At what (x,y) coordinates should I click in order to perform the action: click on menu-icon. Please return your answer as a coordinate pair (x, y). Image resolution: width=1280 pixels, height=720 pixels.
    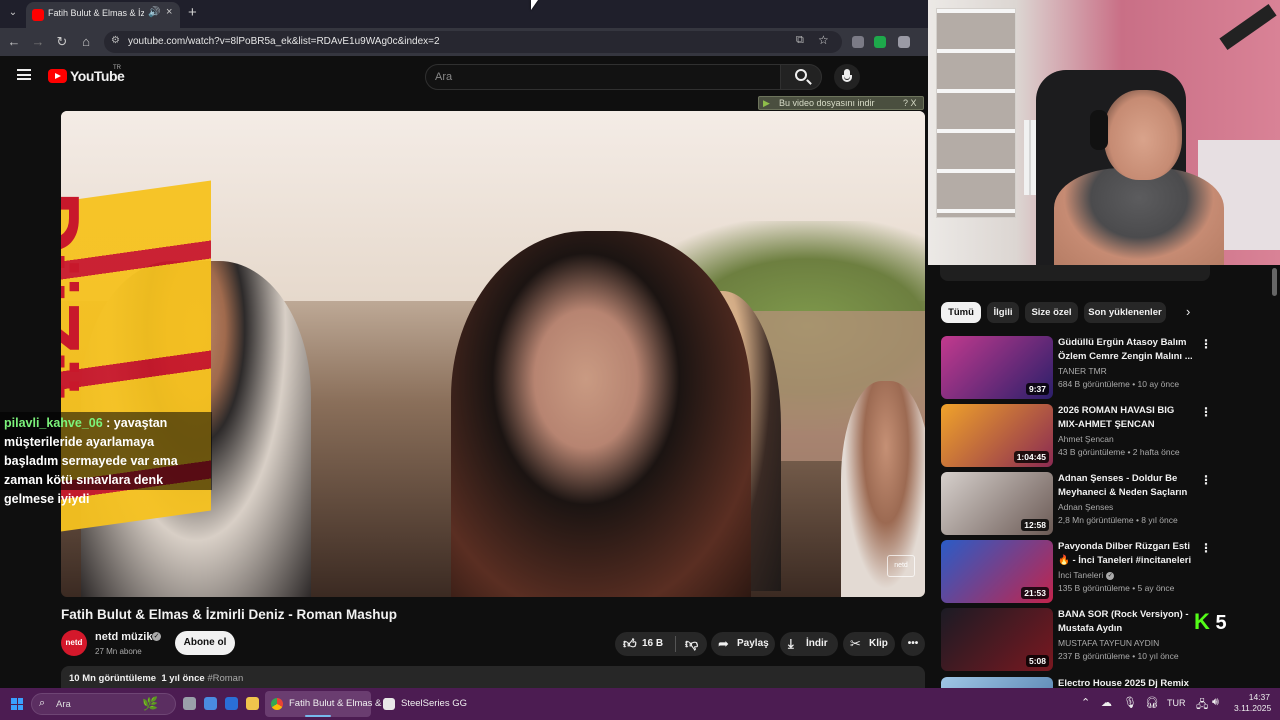
    Looking at the image, I should click on (24, 74).